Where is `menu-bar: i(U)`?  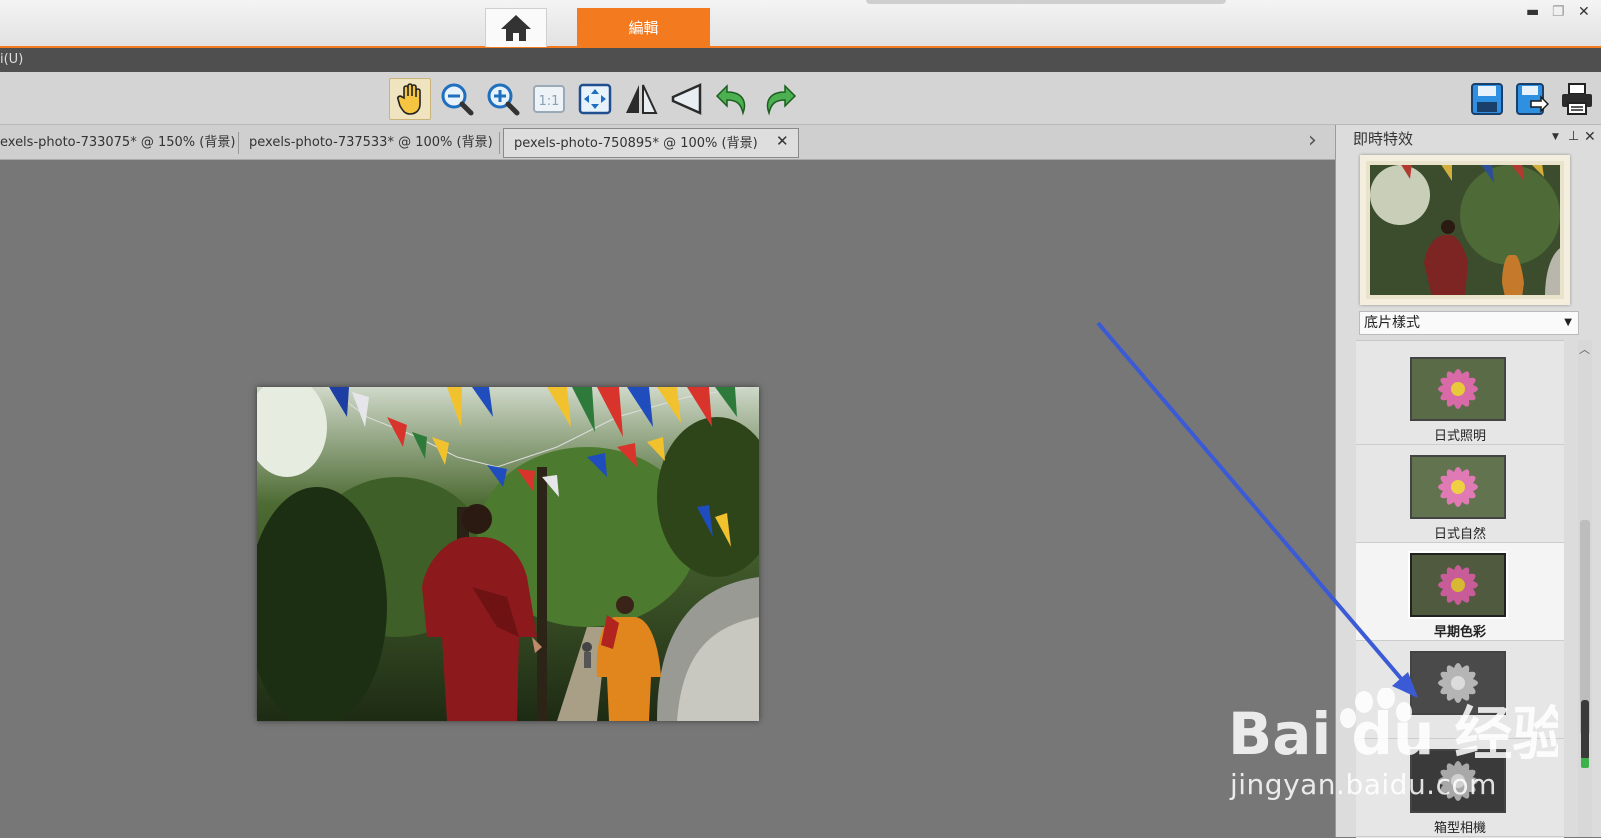
menu-bar: i(U) is located at coordinates (800, 60).